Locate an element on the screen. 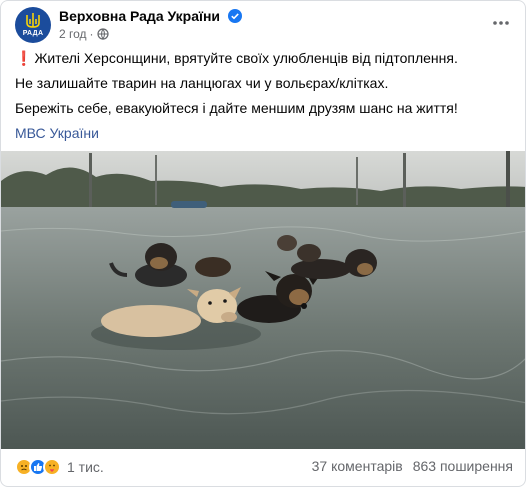 Image resolution: width=526 pixels, height=487 pixels. comments-count: 37 коментарів is located at coordinates (357, 466).